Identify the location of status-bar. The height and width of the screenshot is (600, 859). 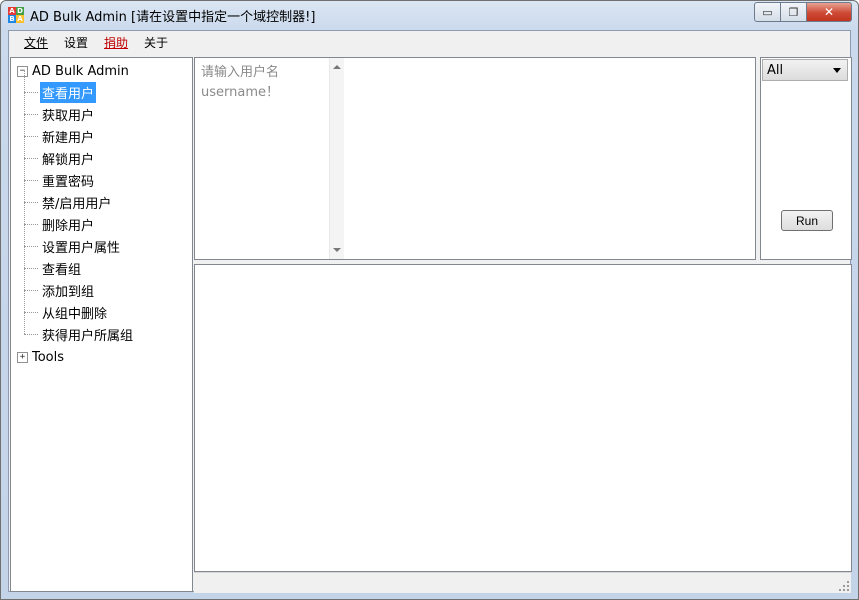
(522, 582).